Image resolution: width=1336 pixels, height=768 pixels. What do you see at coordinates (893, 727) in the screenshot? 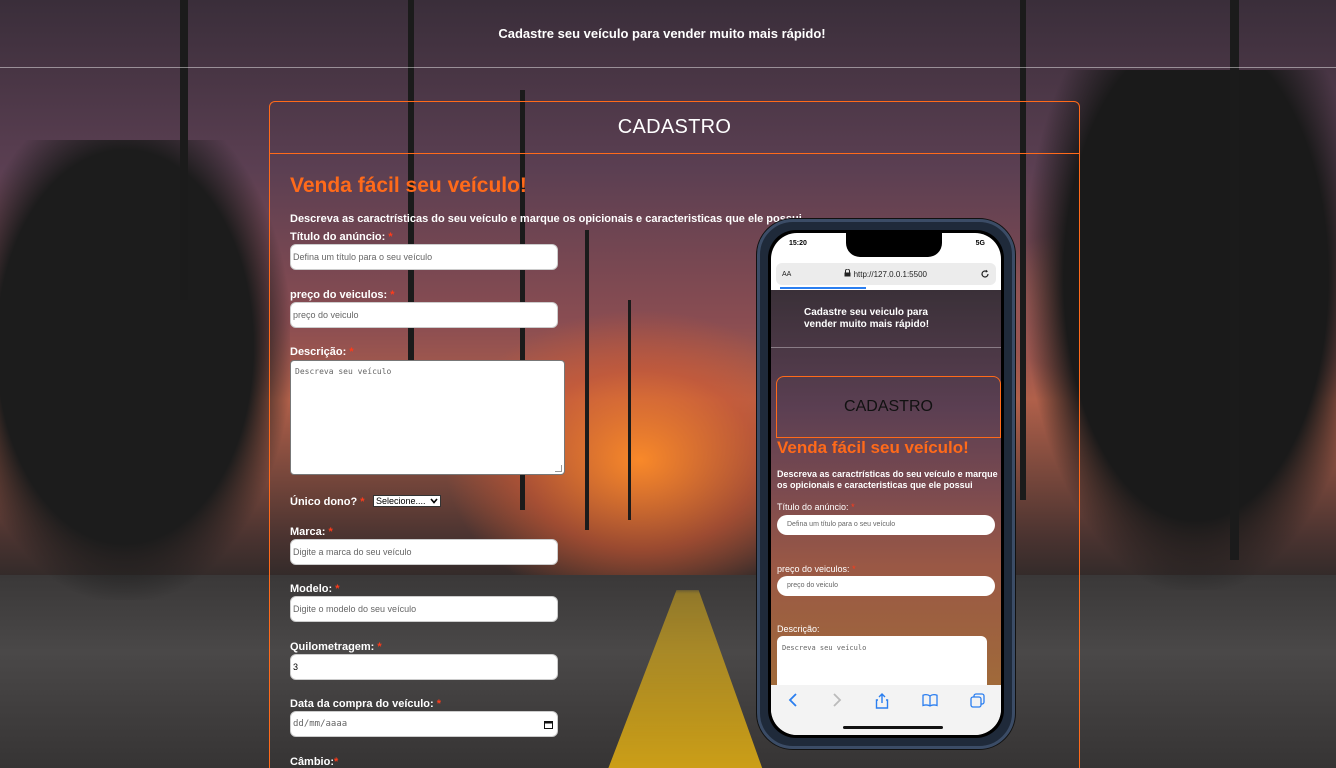
I see `home-indicator` at bounding box center [893, 727].